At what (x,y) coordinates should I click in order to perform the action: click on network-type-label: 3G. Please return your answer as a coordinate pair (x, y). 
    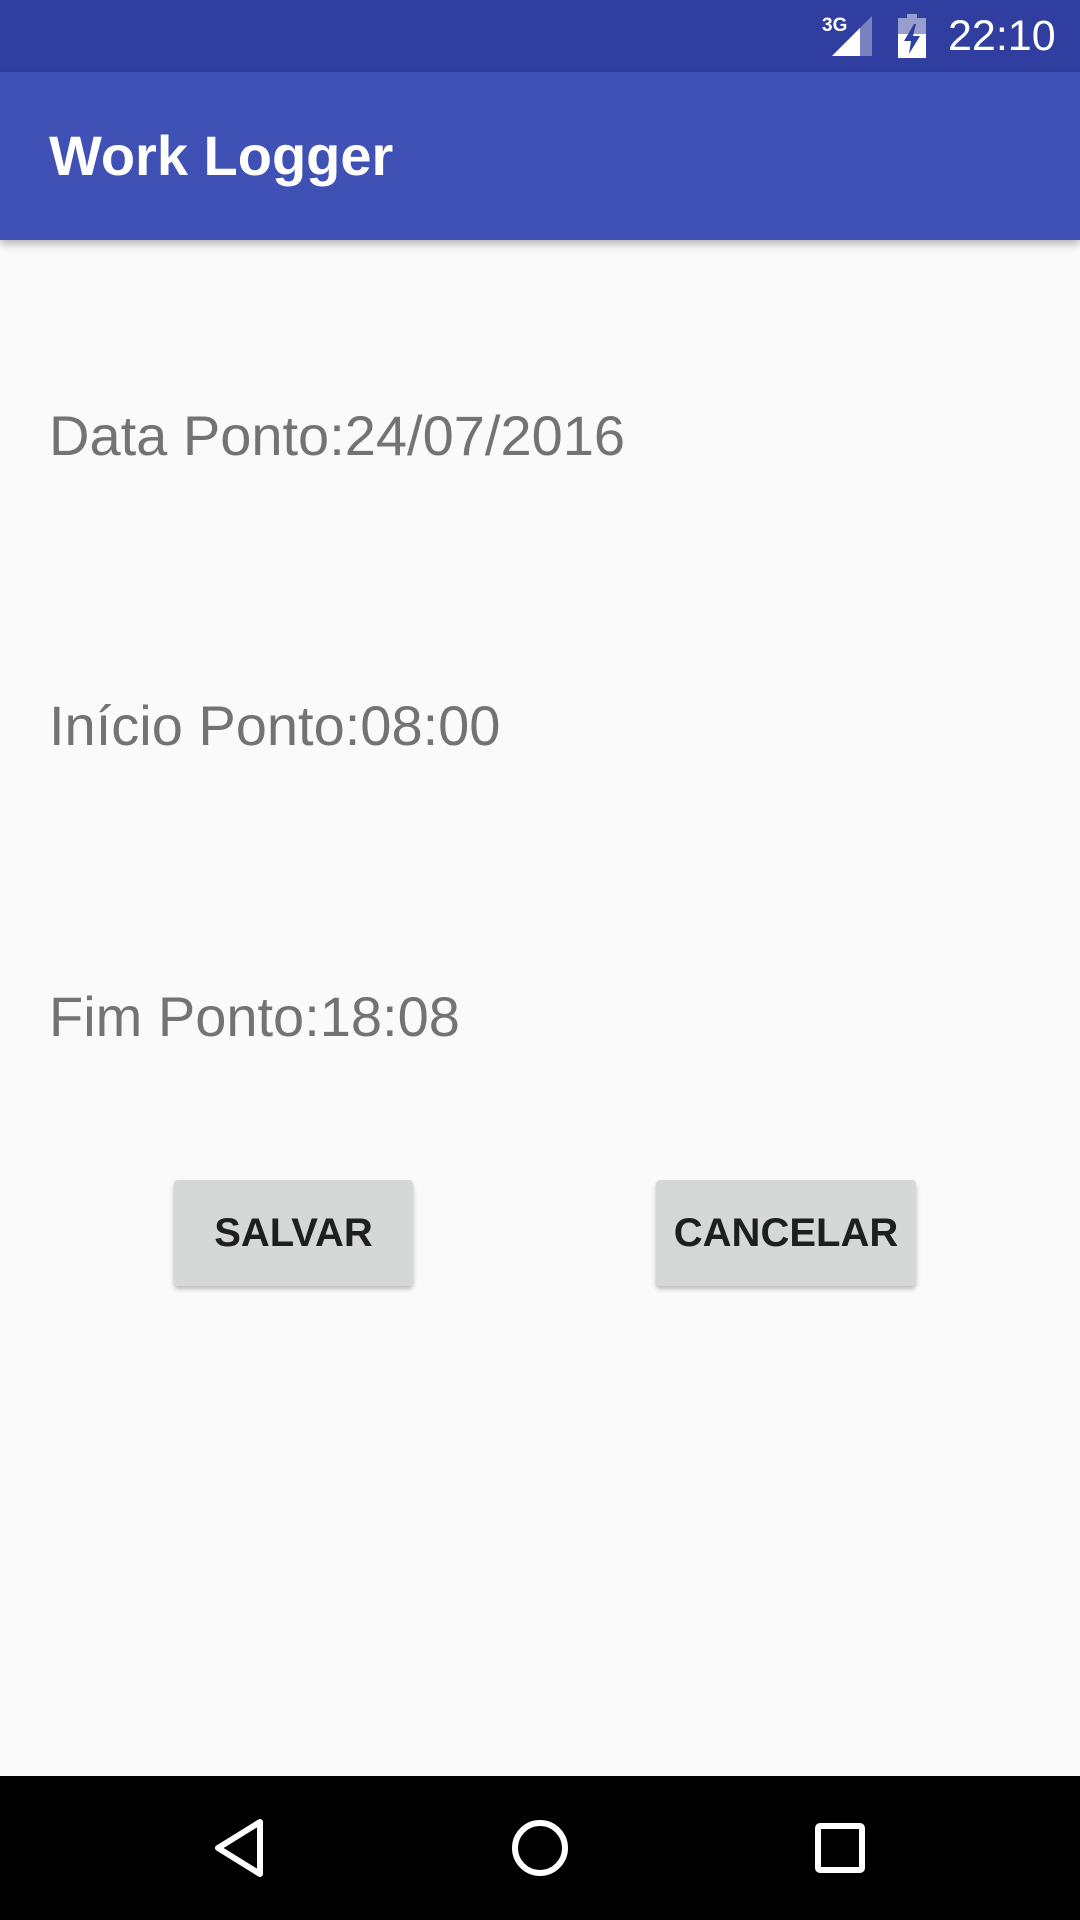
    Looking at the image, I should click on (834, 25).